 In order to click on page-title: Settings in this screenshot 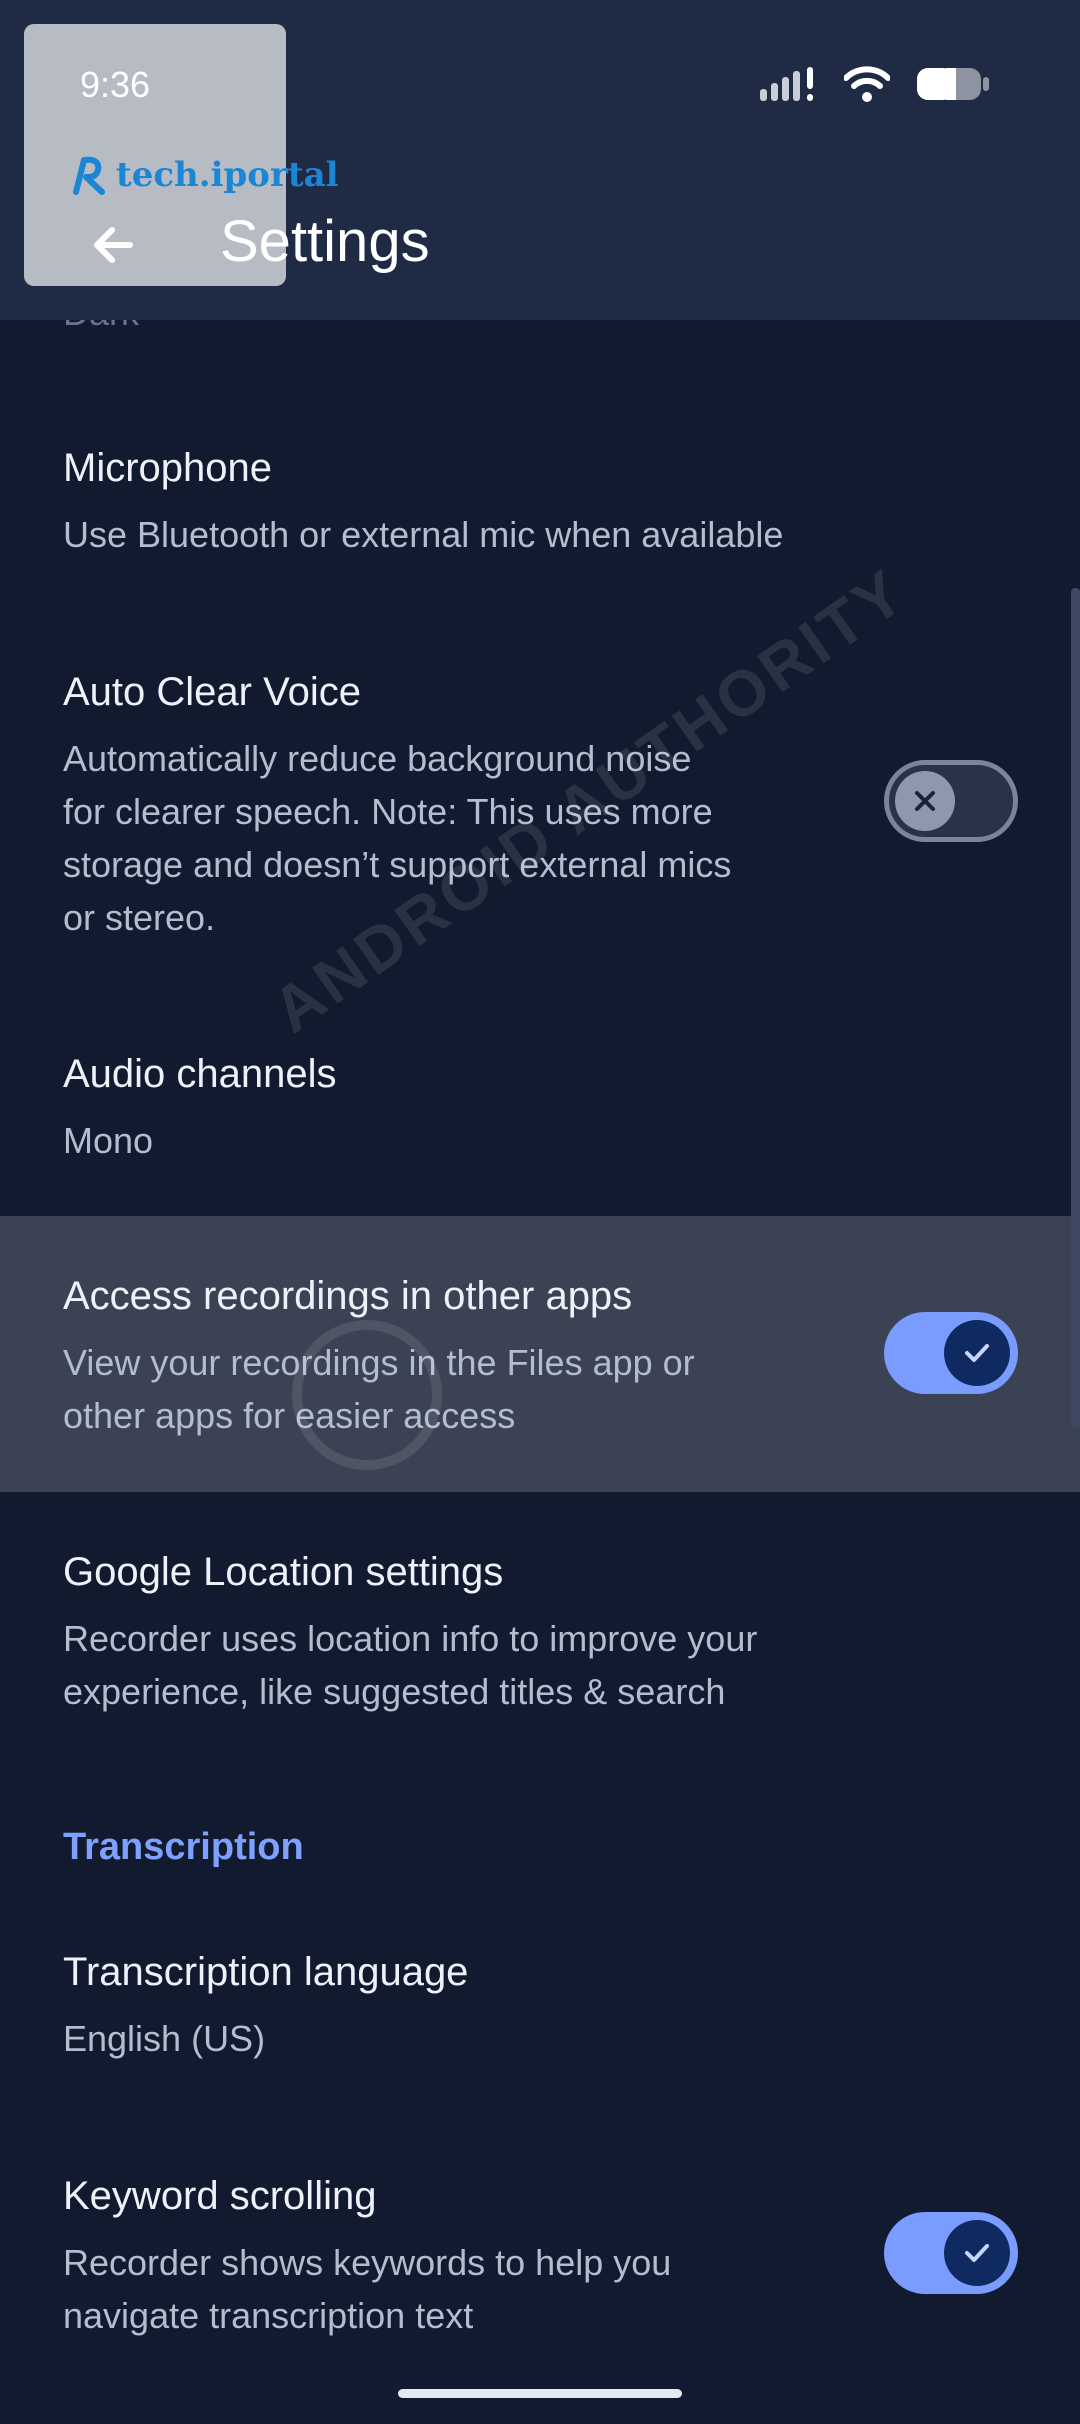, I will do `click(325, 241)`.